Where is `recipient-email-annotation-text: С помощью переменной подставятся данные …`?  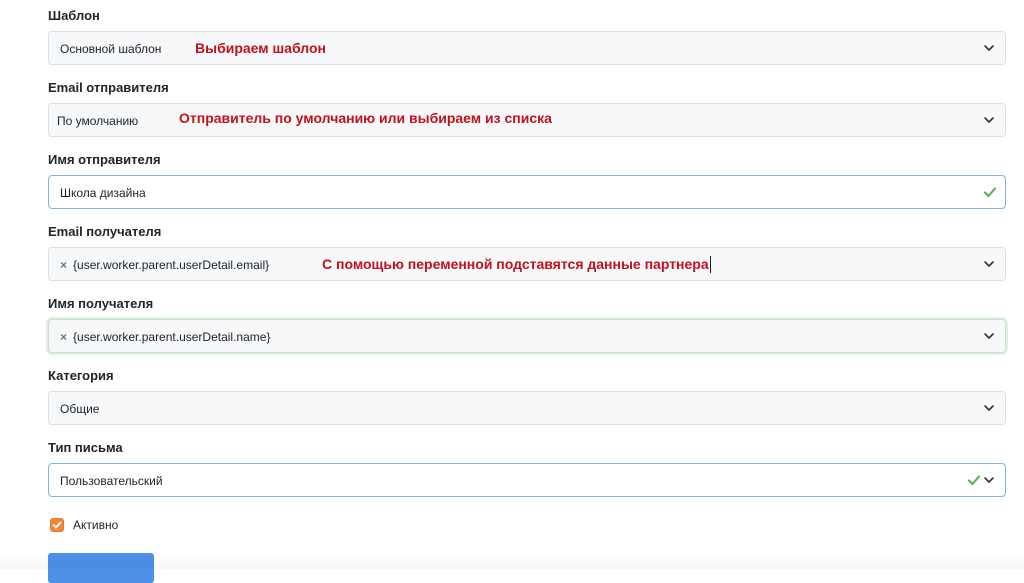
recipient-email-annotation-text: С помощью переменной подставятся данные … is located at coordinates (515, 264).